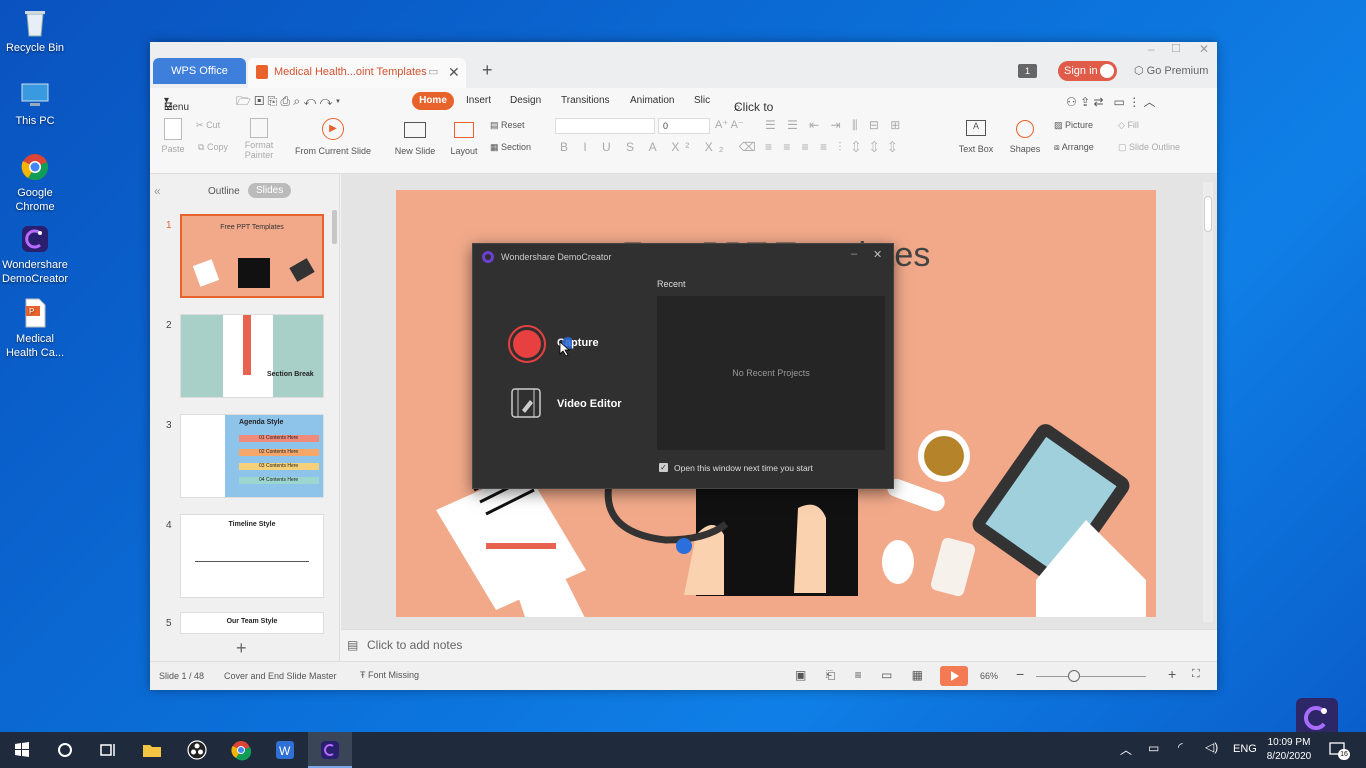 Image resolution: width=1366 pixels, height=768 pixels. What do you see at coordinates (605, 126) in the screenshot?
I see `font-family-select` at bounding box center [605, 126].